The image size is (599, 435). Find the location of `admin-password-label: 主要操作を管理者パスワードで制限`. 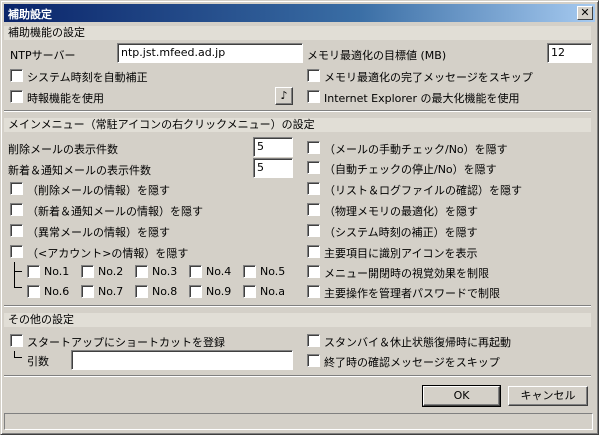

admin-password-label: 主要操作を管理者パスワードで制限 is located at coordinates (412, 293).